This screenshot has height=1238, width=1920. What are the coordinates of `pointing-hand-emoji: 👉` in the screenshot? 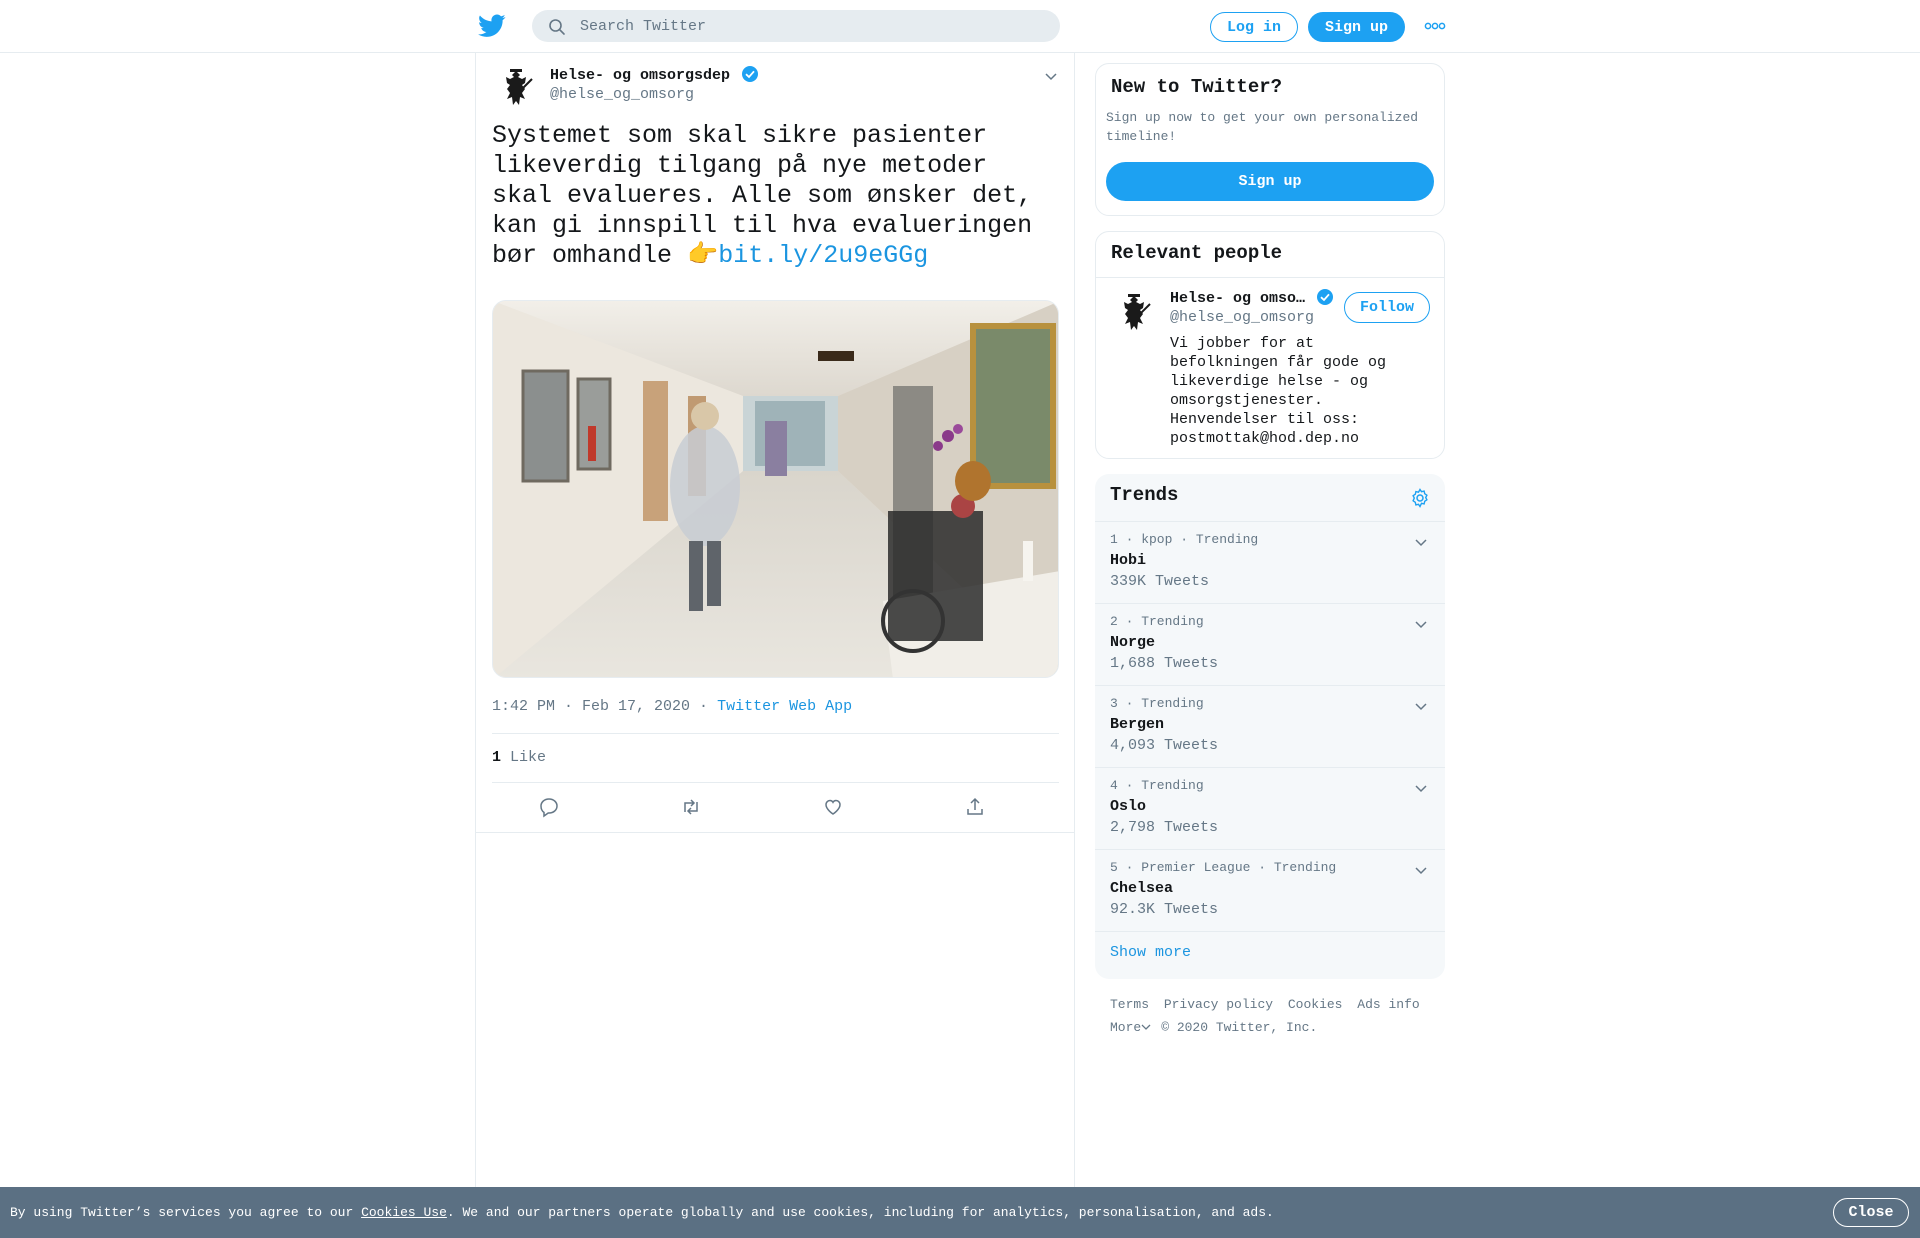 It's located at (703, 255).